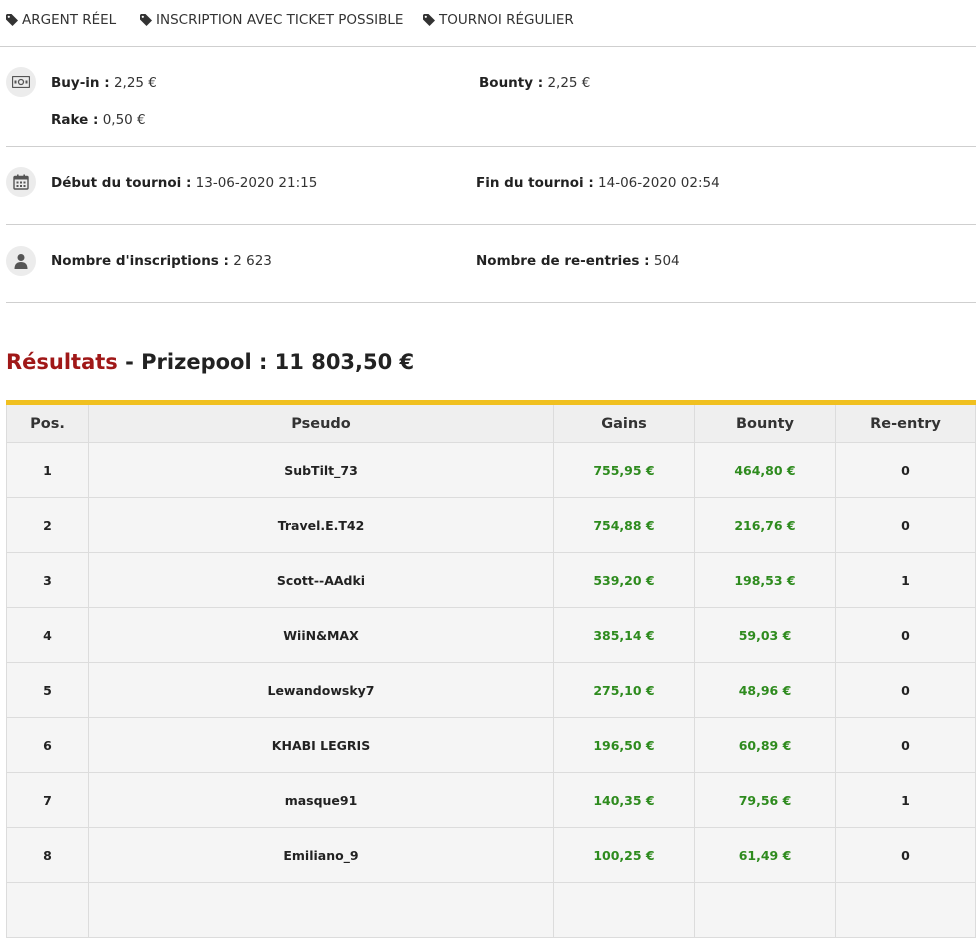  I want to click on start-field: Début du tournoi : 13-06-2020 21:15, so click(184, 183).